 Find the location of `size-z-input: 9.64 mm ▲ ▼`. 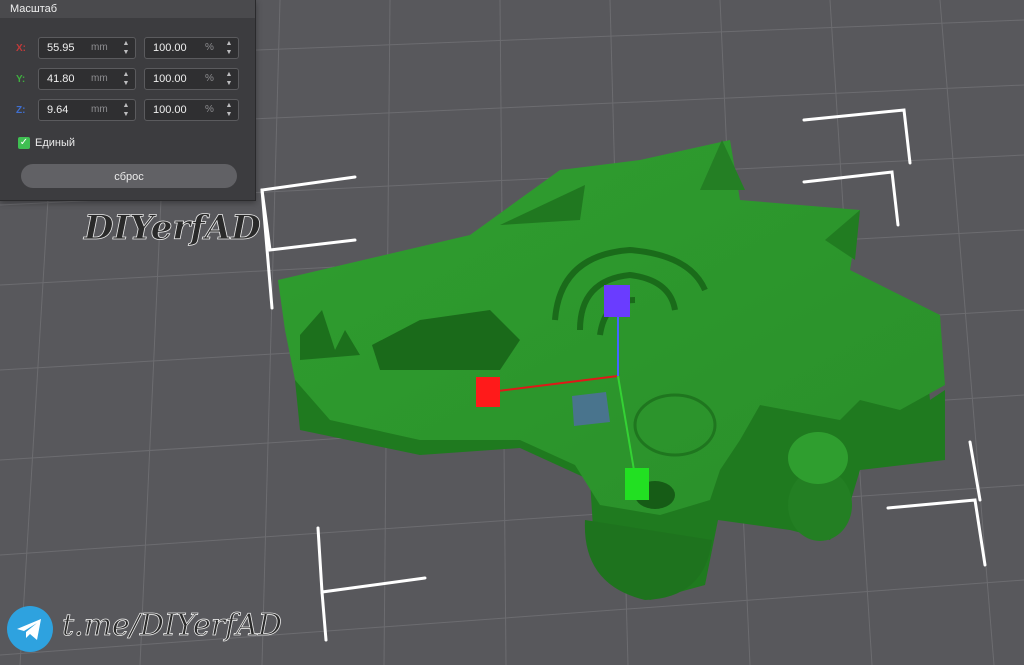

size-z-input: 9.64 mm ▲ ▼ is located at coordinates (87, 110).